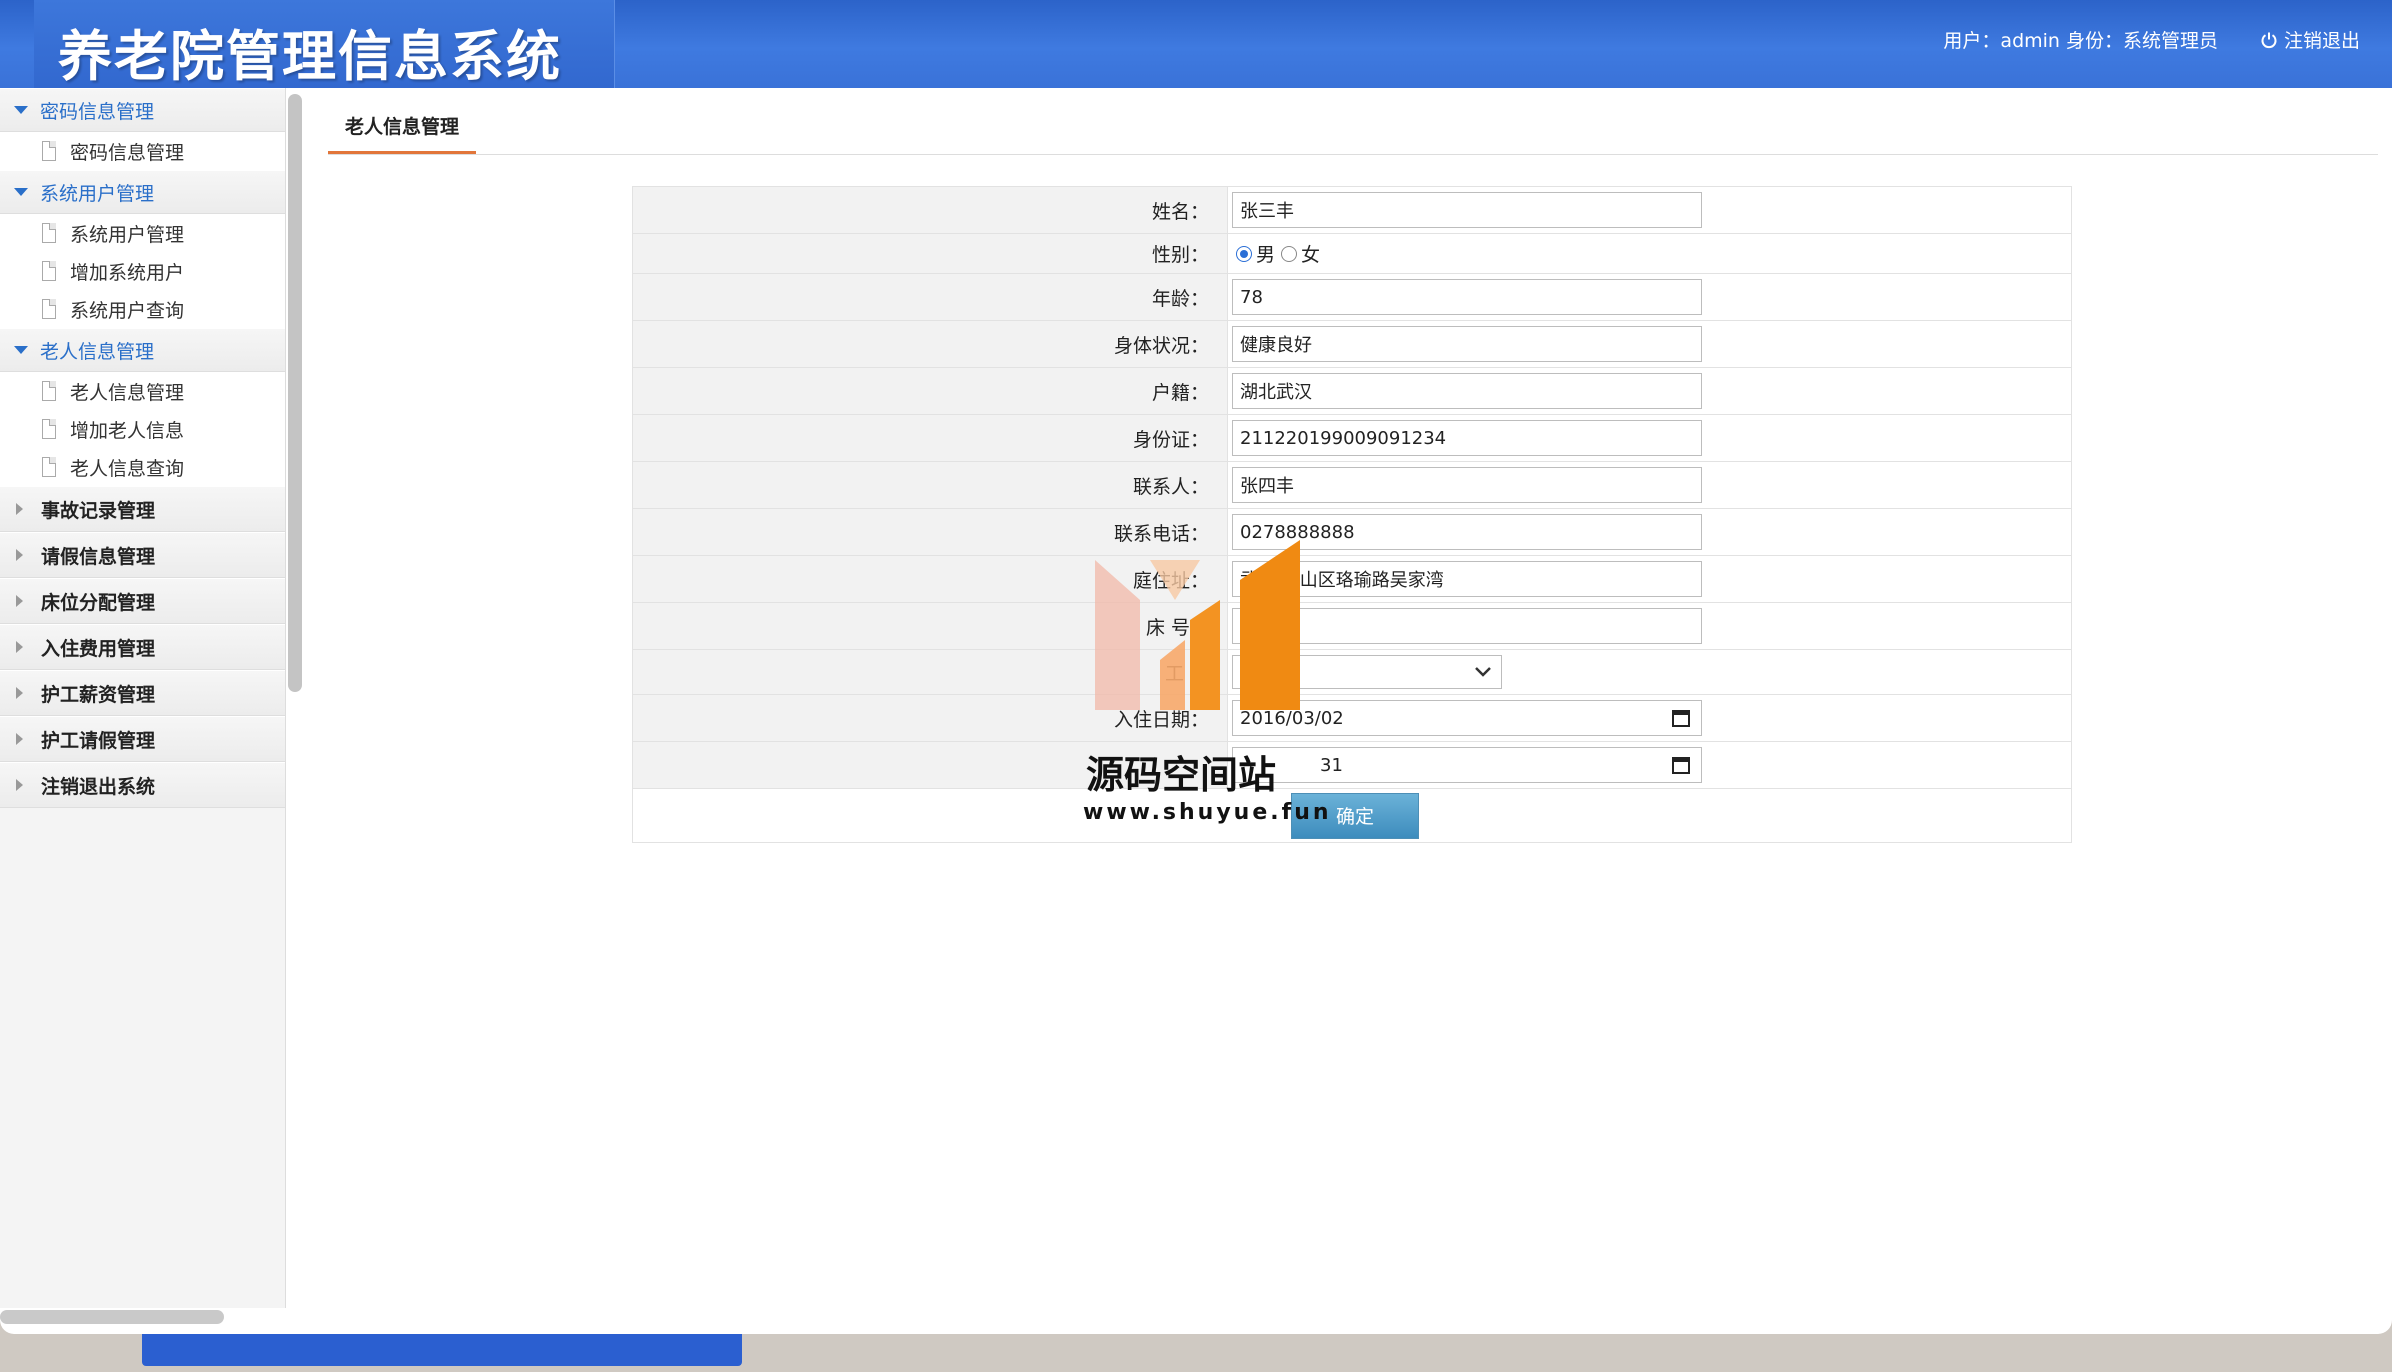 This screenshot has height=1372, width=2392. Describe the element at coordinates (127, 310) in the screenshot. I see `sidebar-item-label: 系统用户查询` at that location.